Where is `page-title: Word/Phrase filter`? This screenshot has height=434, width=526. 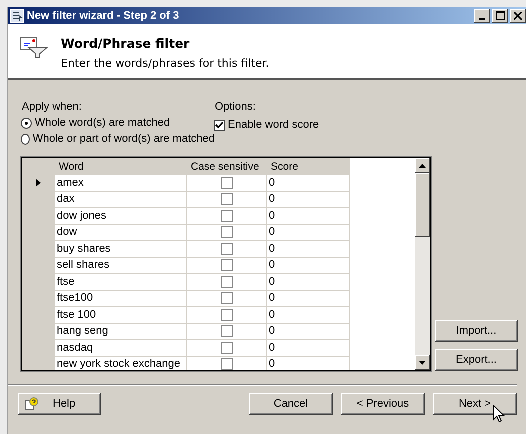 page-title: Word/Phrase filter is located at coordinates (126, 43).